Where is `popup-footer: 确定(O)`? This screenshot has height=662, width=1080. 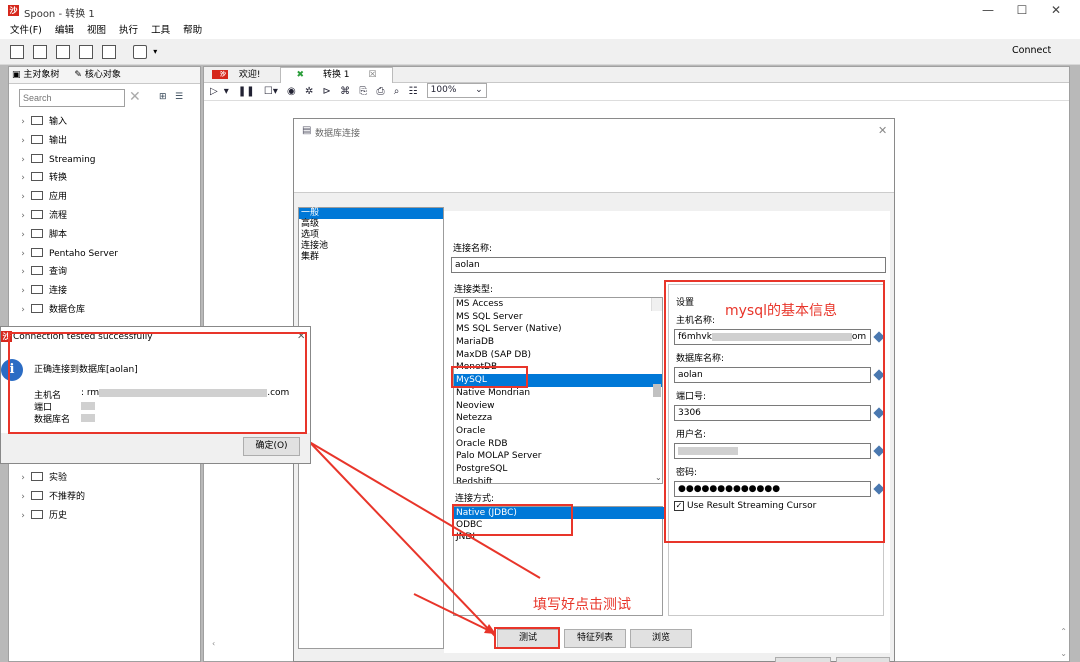
popup-footer: 确定(O) is located at coordinates (155, 448).